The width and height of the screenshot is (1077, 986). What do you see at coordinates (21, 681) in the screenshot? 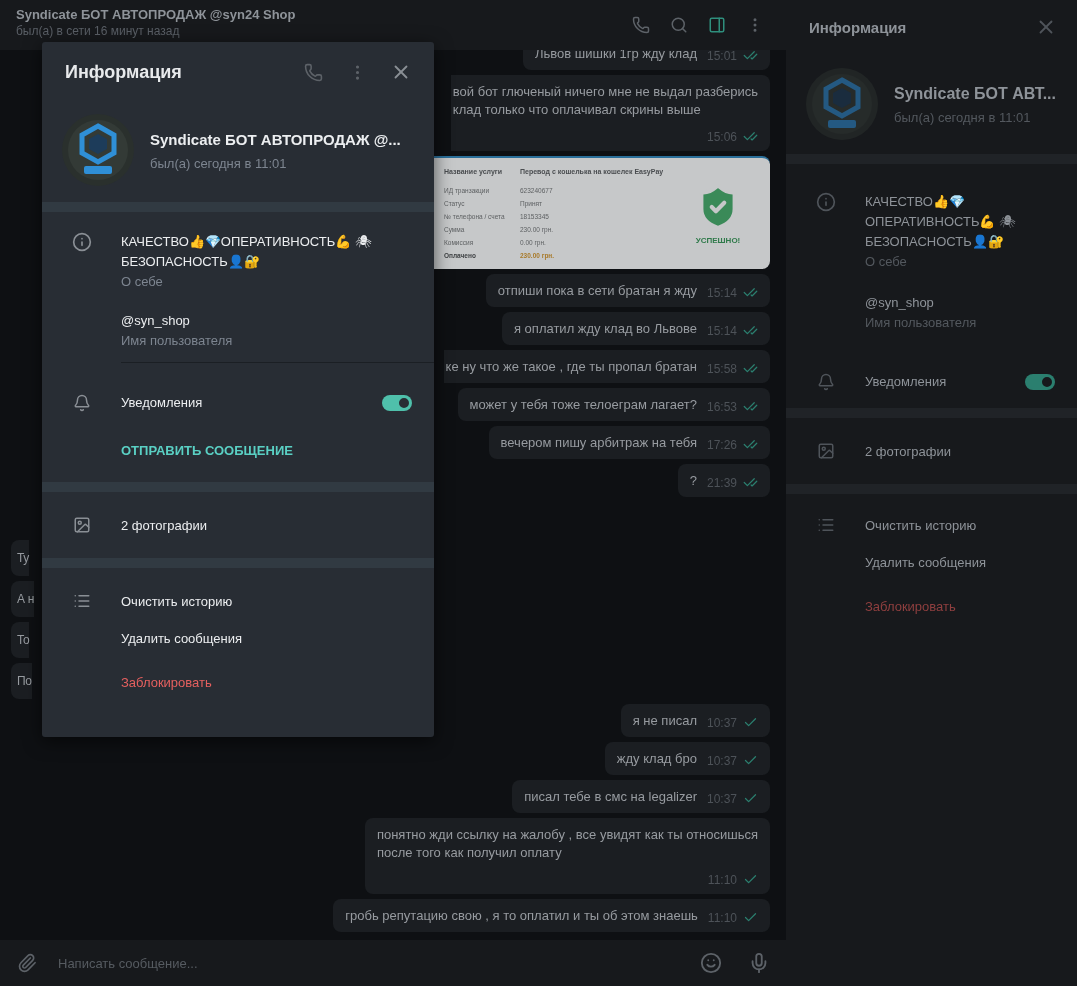
I see `message-bubble: По` at bounding box center [21, 681].